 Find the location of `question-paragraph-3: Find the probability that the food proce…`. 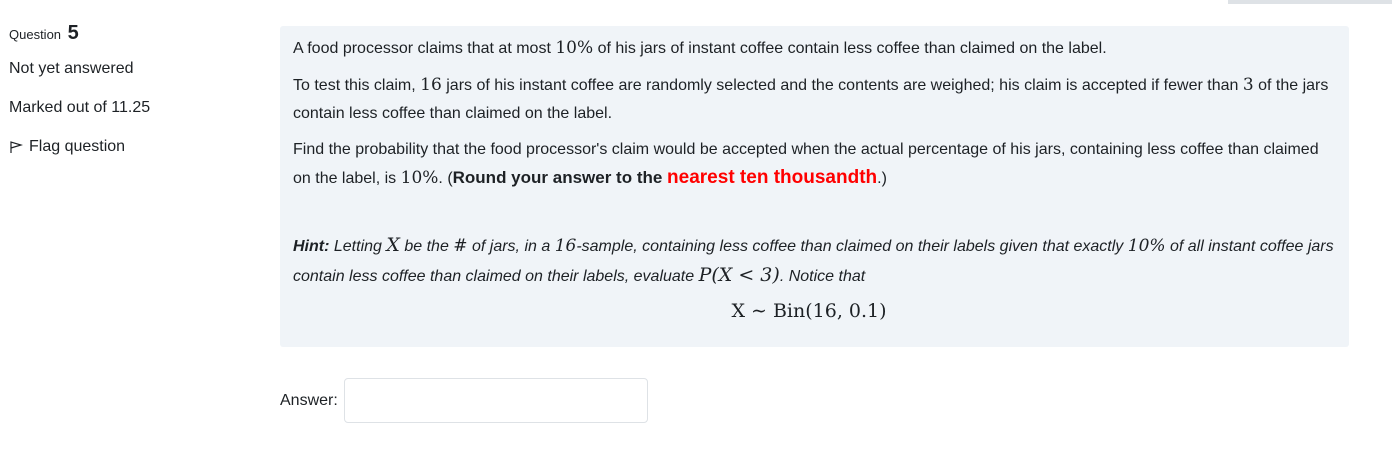

question-paragraph-3: Find the probability that the food proce… is located at coordinates (814, 164).